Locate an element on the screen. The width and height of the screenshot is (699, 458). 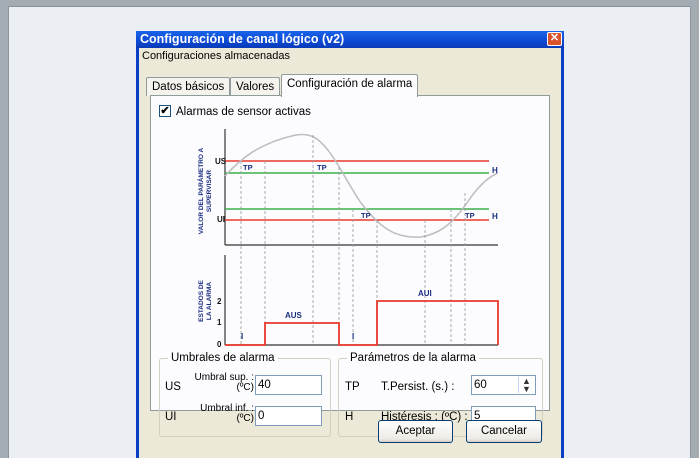
menu-bar: Configuraciones almacenadas is located at coordinates (350, 56).